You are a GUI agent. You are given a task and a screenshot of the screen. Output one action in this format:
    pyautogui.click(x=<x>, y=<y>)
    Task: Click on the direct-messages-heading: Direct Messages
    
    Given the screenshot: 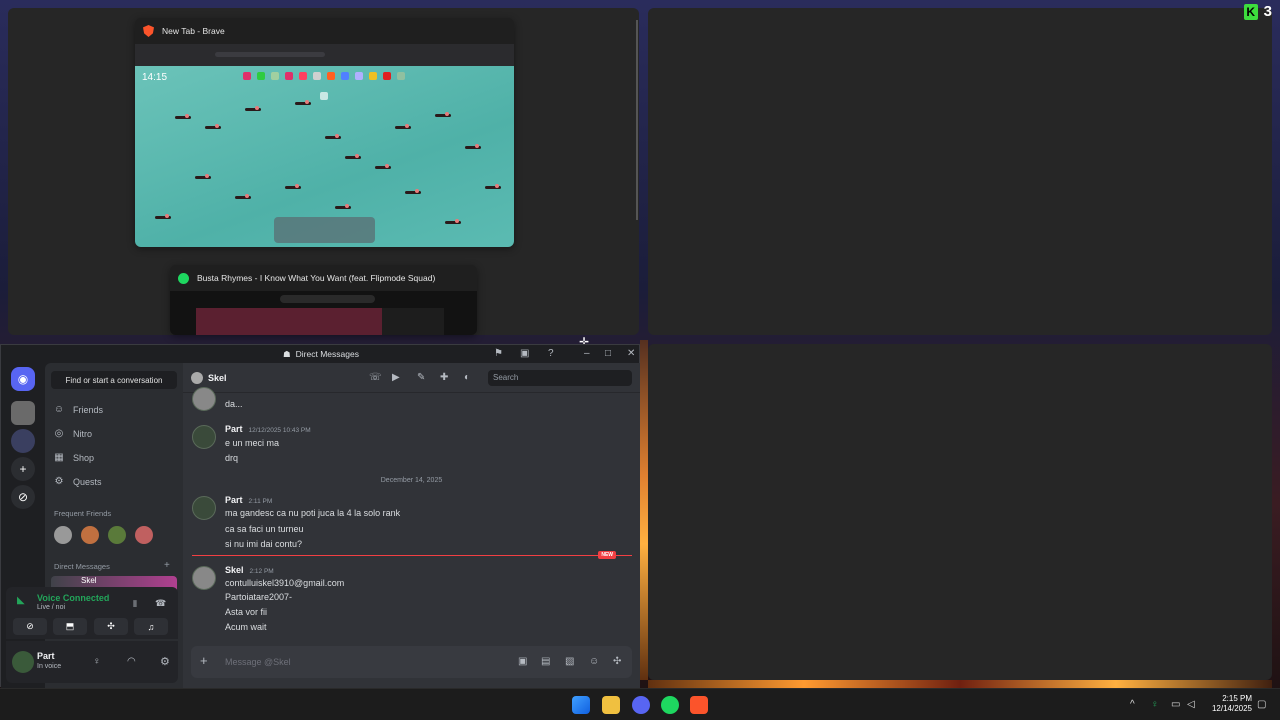 What is the action you would take?
    pyautogui.click(x=82, y=566)
    